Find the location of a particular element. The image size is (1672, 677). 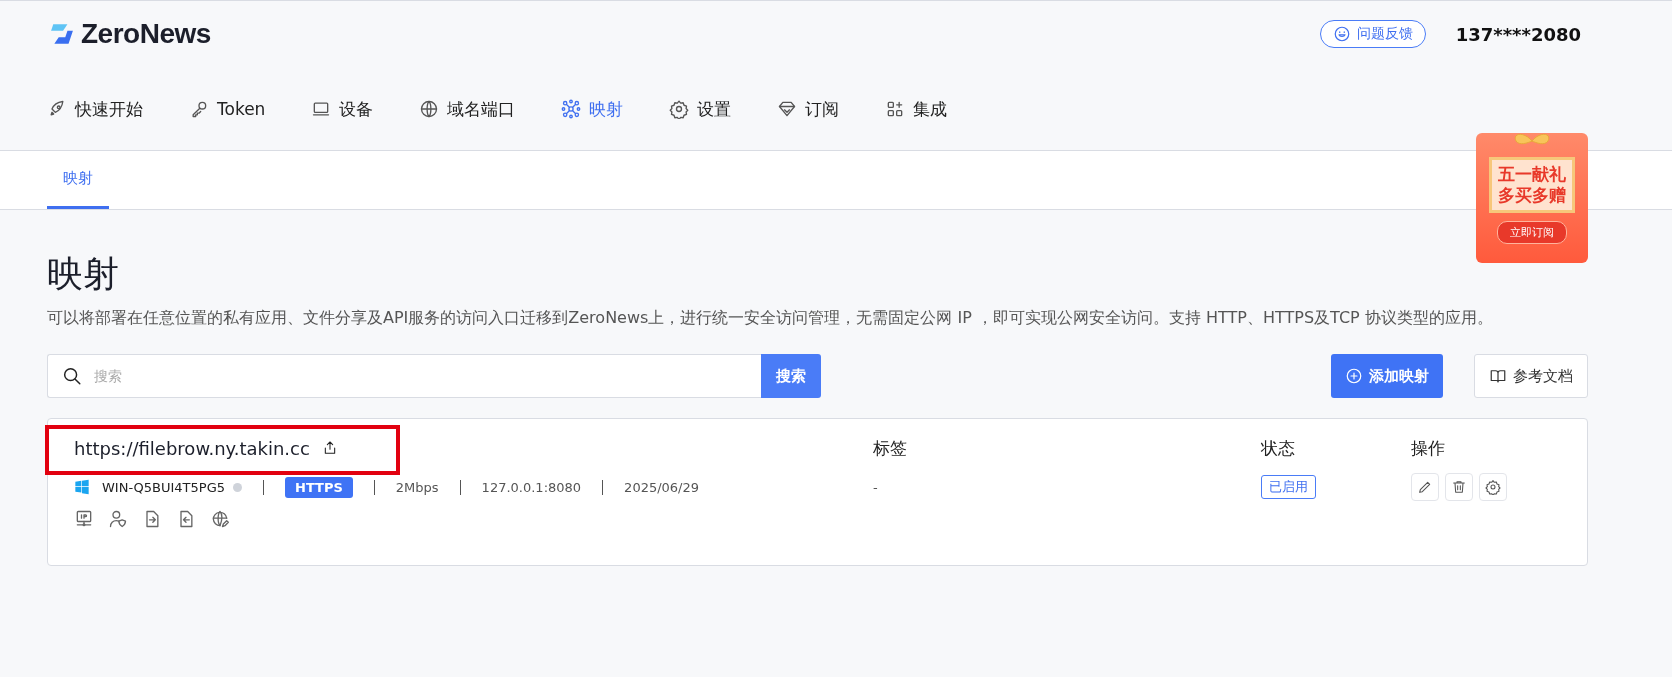

page-title: 映射 is located at coordinates (83, 274).